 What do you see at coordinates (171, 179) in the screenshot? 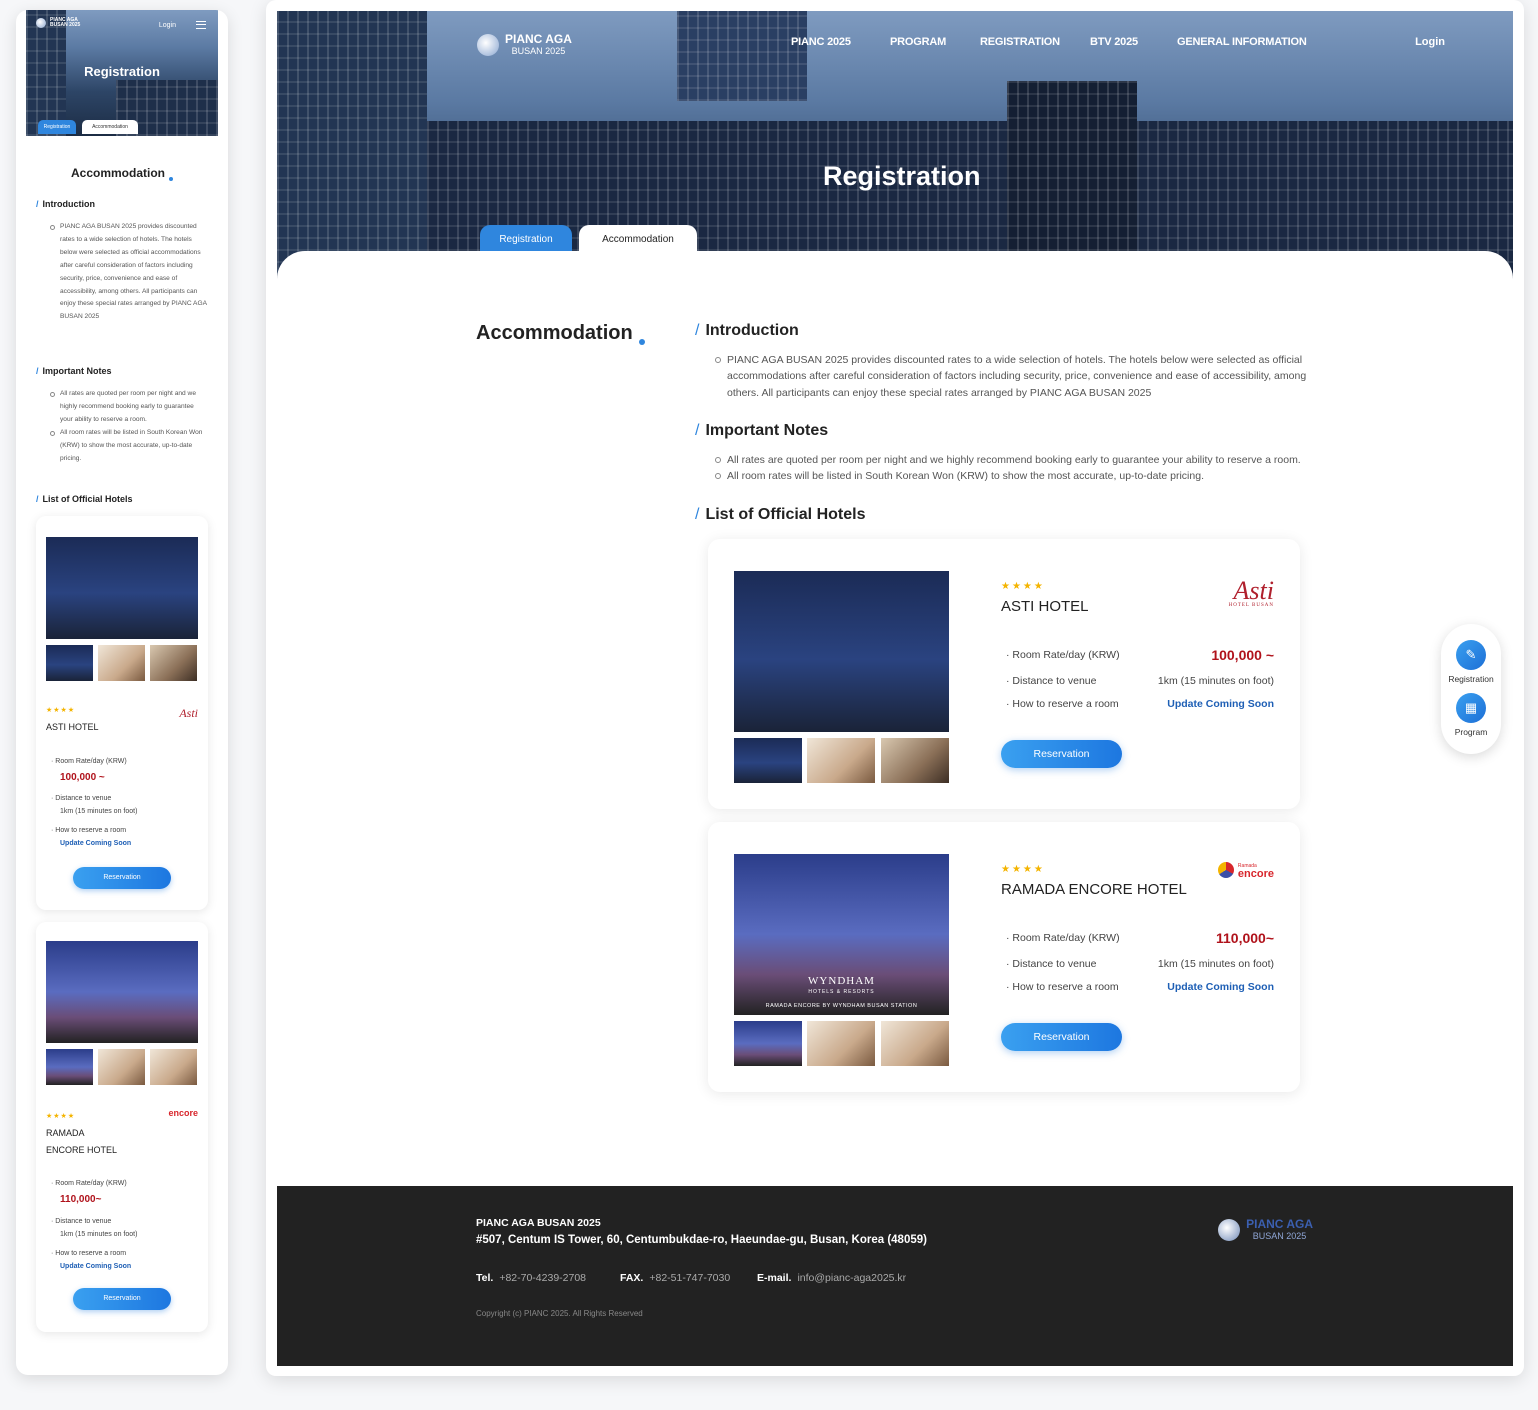
I see `accent-dot` at bounding box center [171, 179].